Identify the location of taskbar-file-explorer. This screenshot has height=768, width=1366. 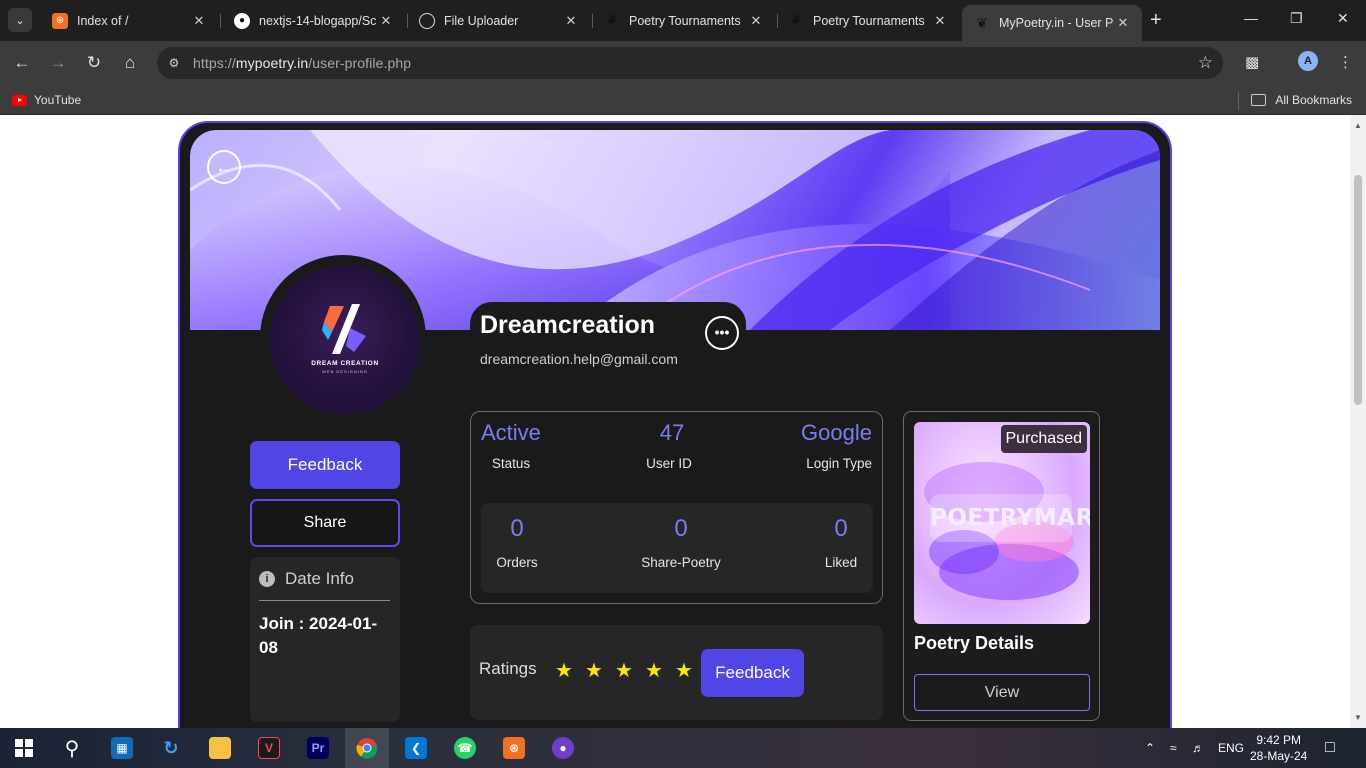
(220, 748).